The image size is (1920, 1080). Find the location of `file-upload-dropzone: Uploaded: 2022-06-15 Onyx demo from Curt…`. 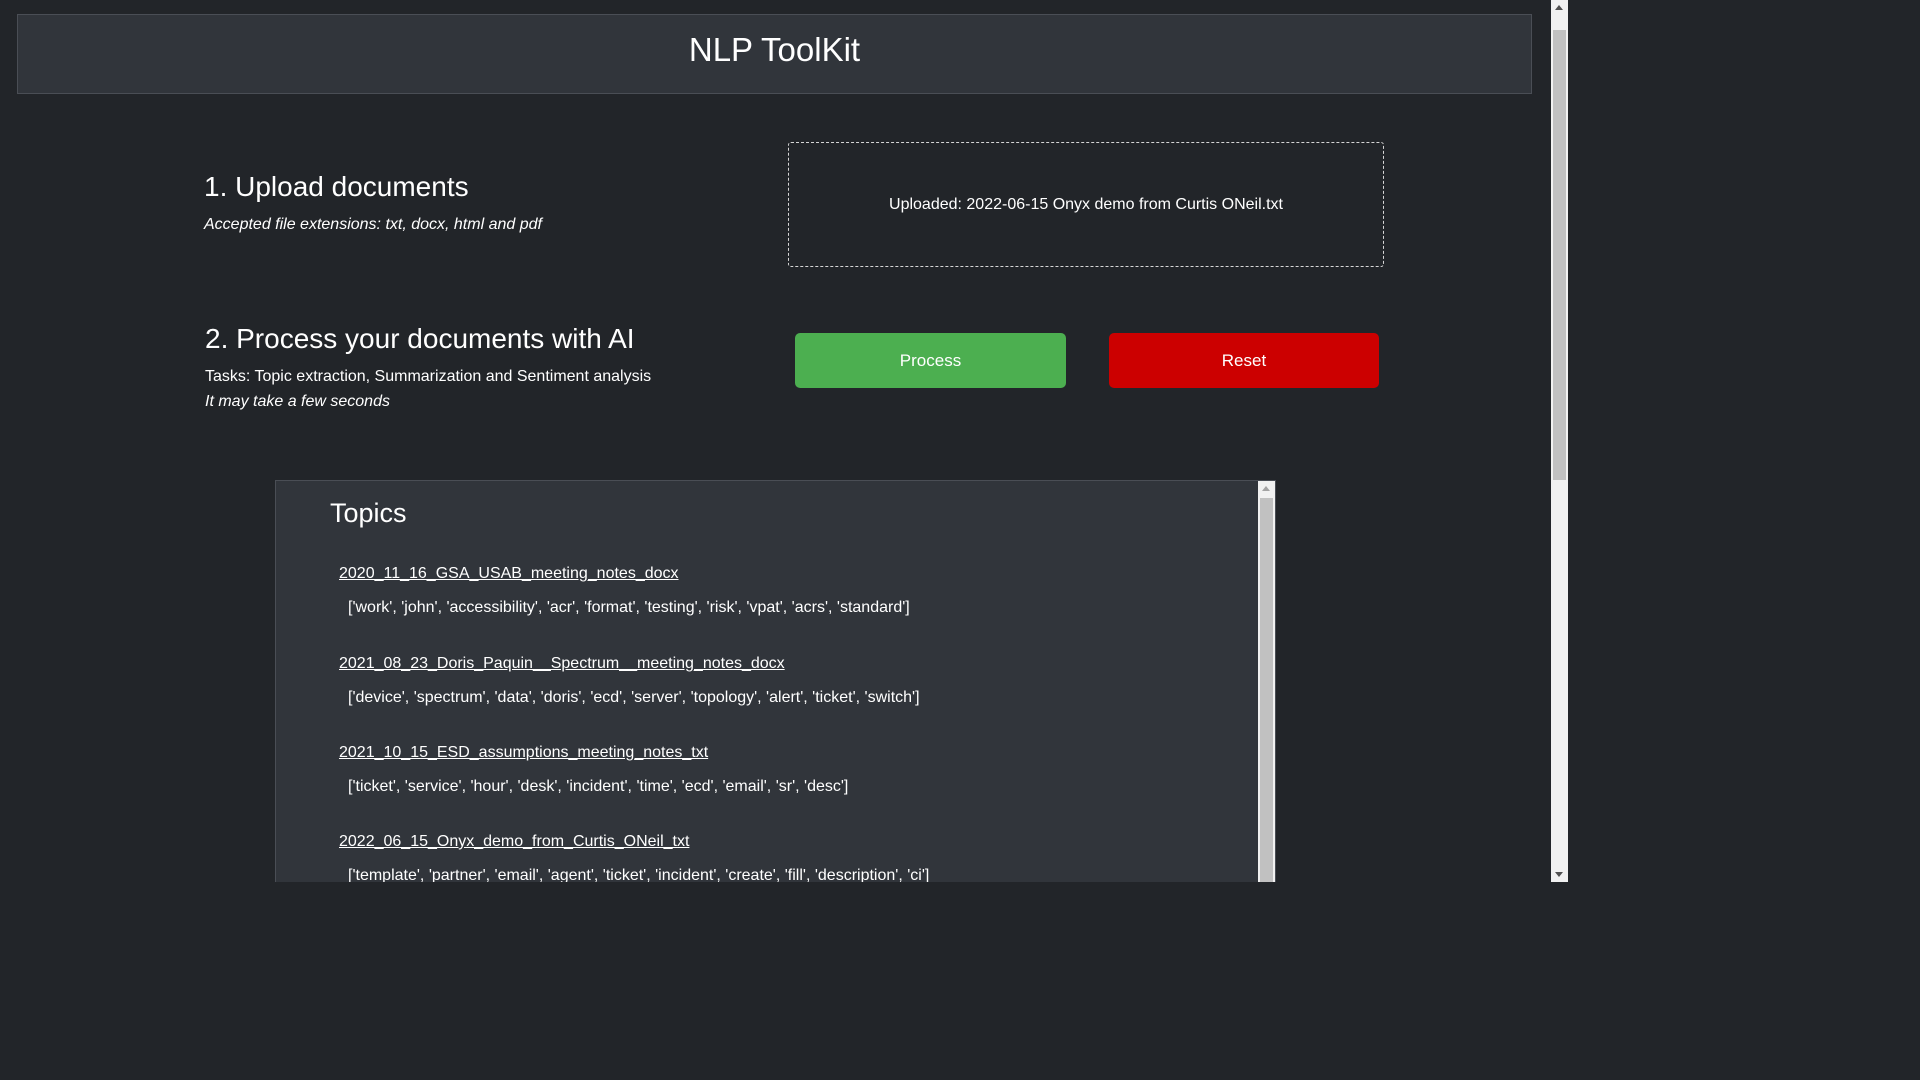

file-upload-dropzone: Uploaded: 2022-06-15 Onyx demo from Curt… is located at coordinates (1086, 204).